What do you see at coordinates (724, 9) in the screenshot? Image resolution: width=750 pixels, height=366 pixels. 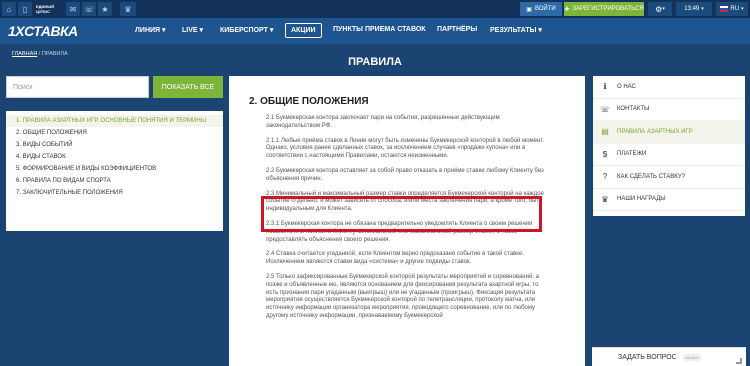 I see `russia-flag-icon` at bounding box center [724, 9].